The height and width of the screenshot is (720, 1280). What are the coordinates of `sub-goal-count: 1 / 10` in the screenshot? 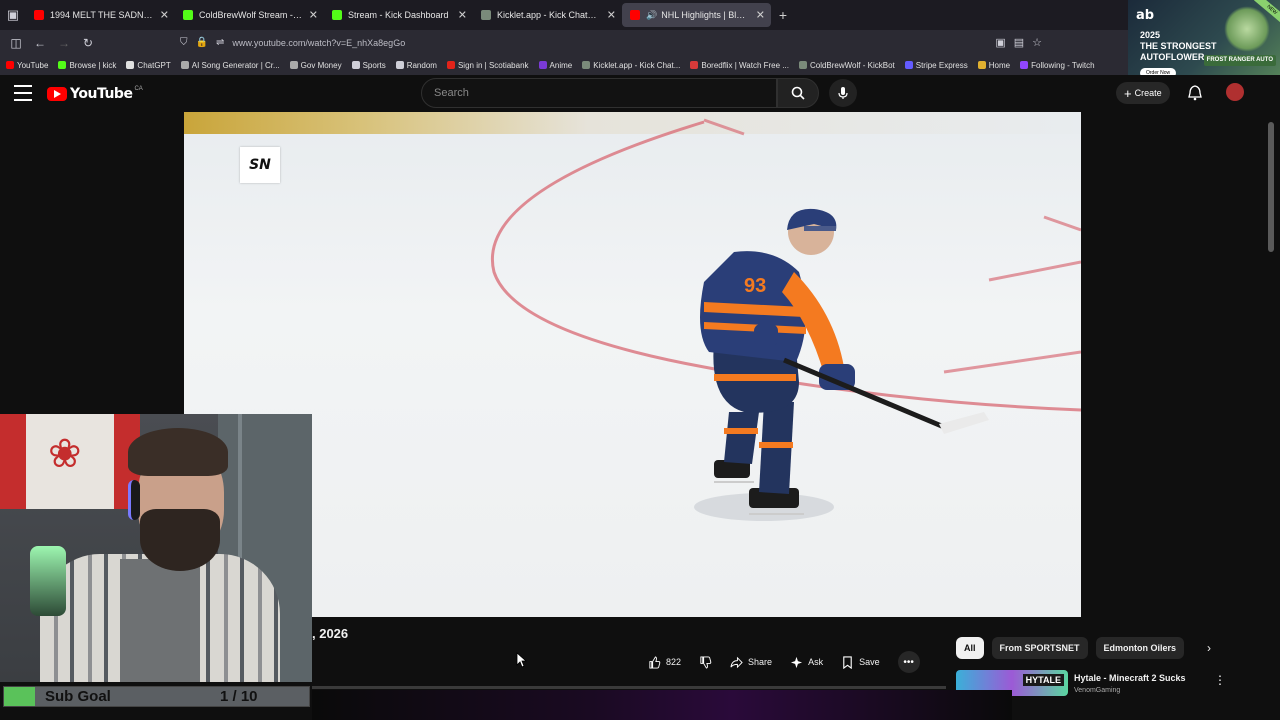 It's located at (239, 696).